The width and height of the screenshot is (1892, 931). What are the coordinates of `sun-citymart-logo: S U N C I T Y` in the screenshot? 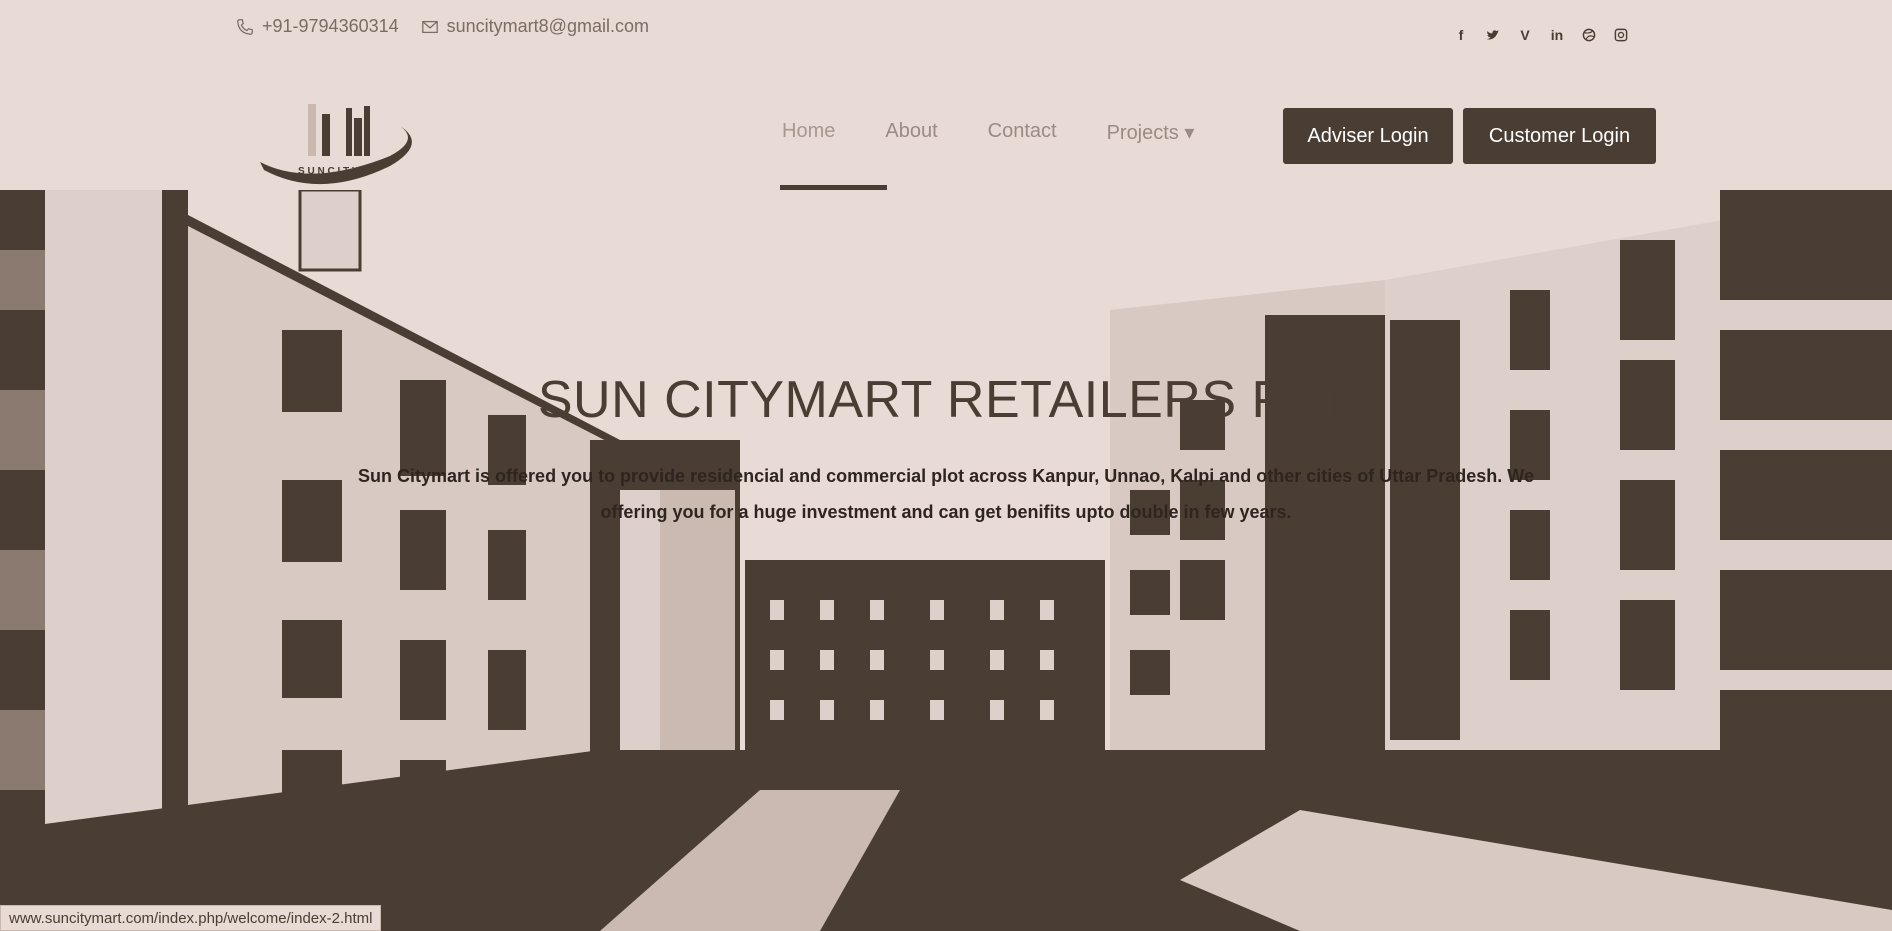 It's located at (345, 149).